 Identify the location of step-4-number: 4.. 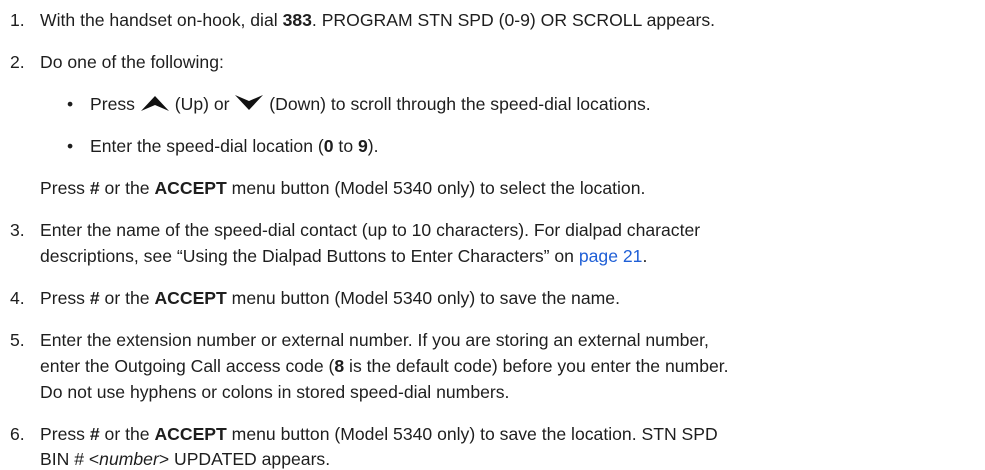
(17, 298).